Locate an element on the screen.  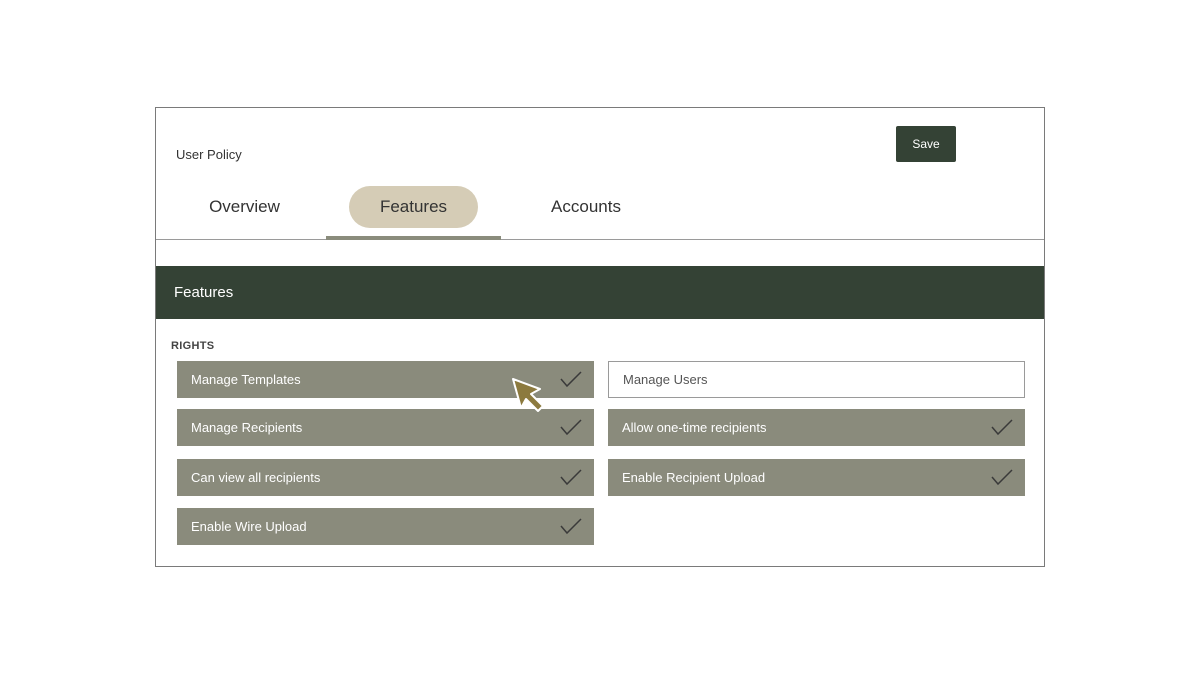
tab-accounts-label: Accounts is located at coordinates (586, 206).